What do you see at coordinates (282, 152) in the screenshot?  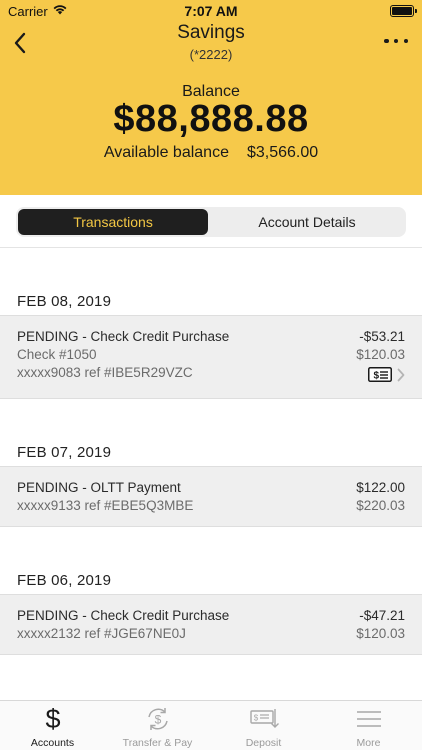 I see `available-balance-amount: $3,566.00` at bounding box center [282, 152].